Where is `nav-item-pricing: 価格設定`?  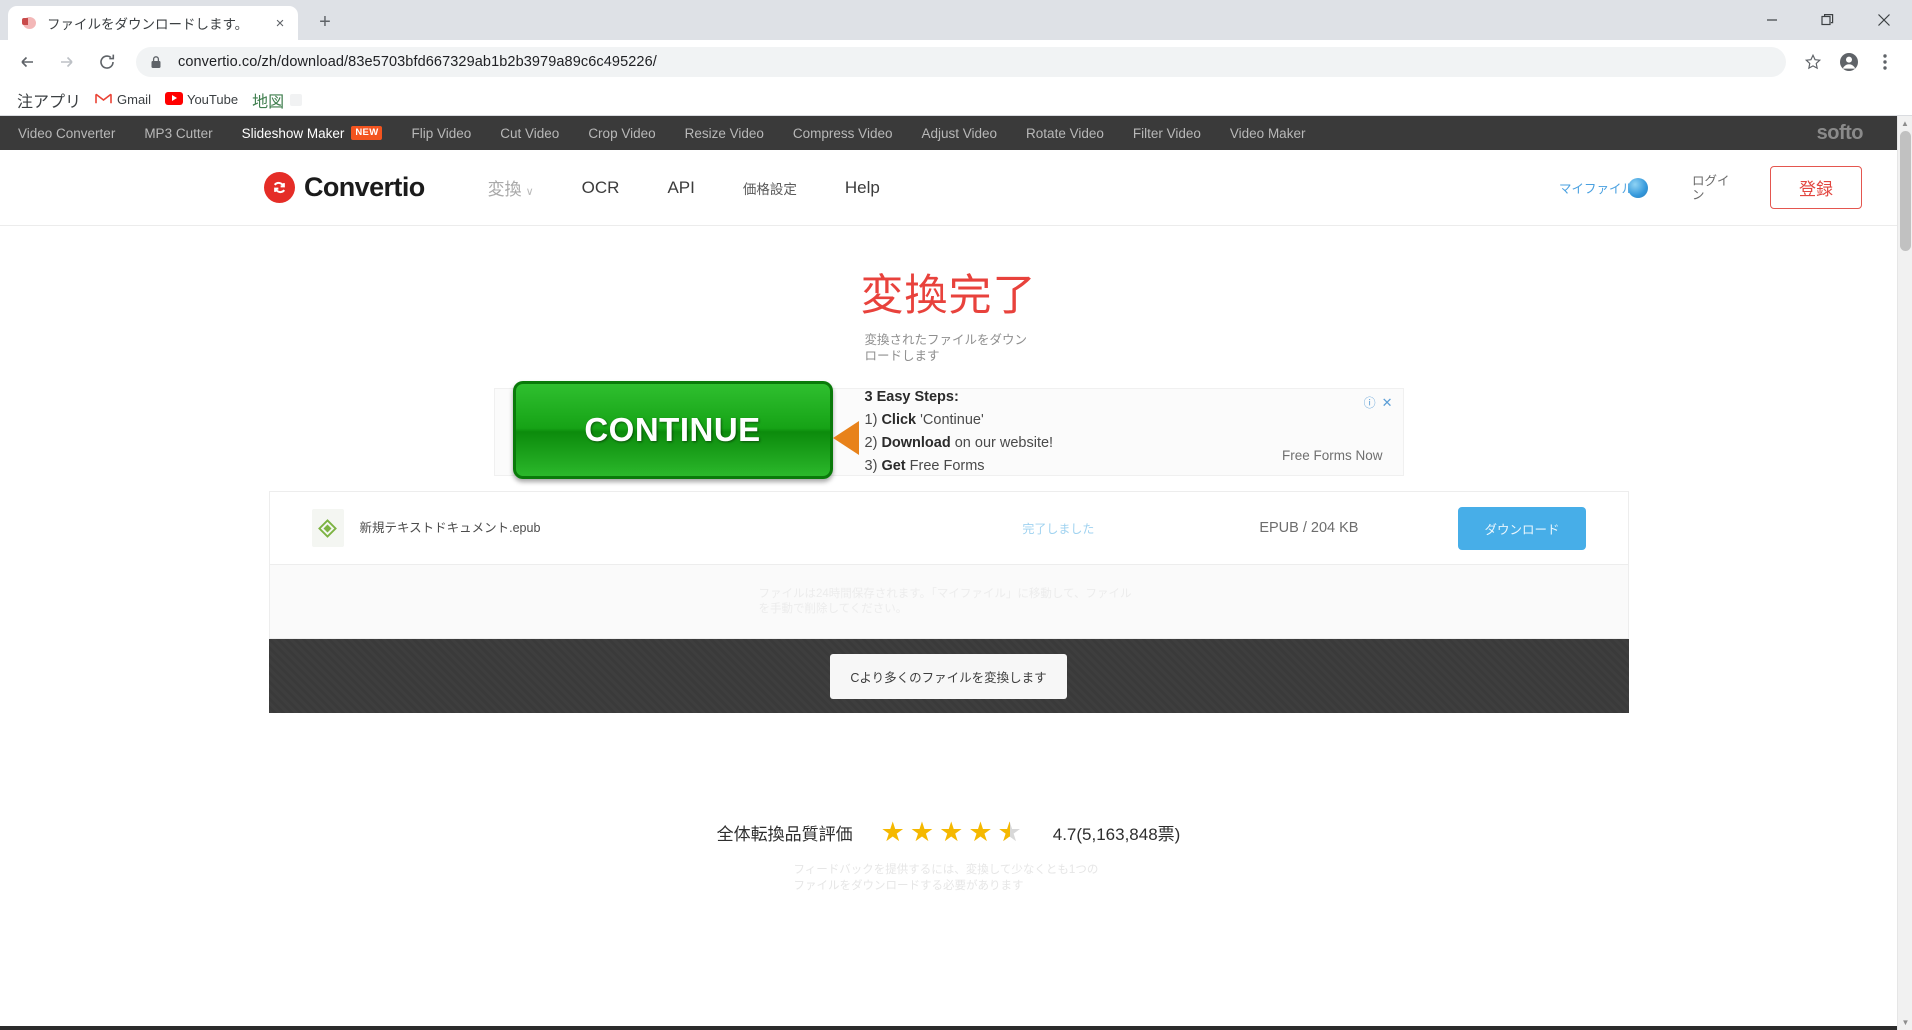
nav-item-pricing: 価格設定 is located at coordinates (770, 188).